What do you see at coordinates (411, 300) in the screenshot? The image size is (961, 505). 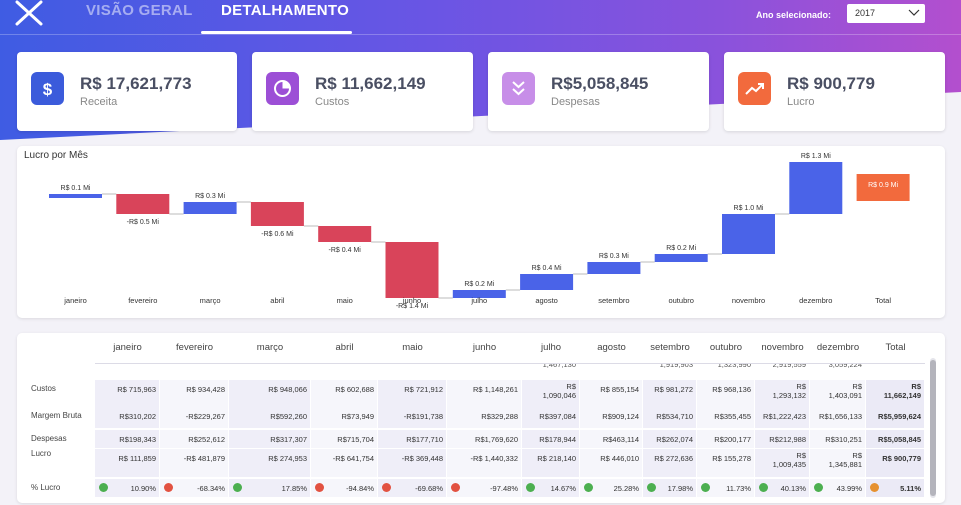 I see `waterfall-category-label-5: junho` at bounding box center [411, 300].